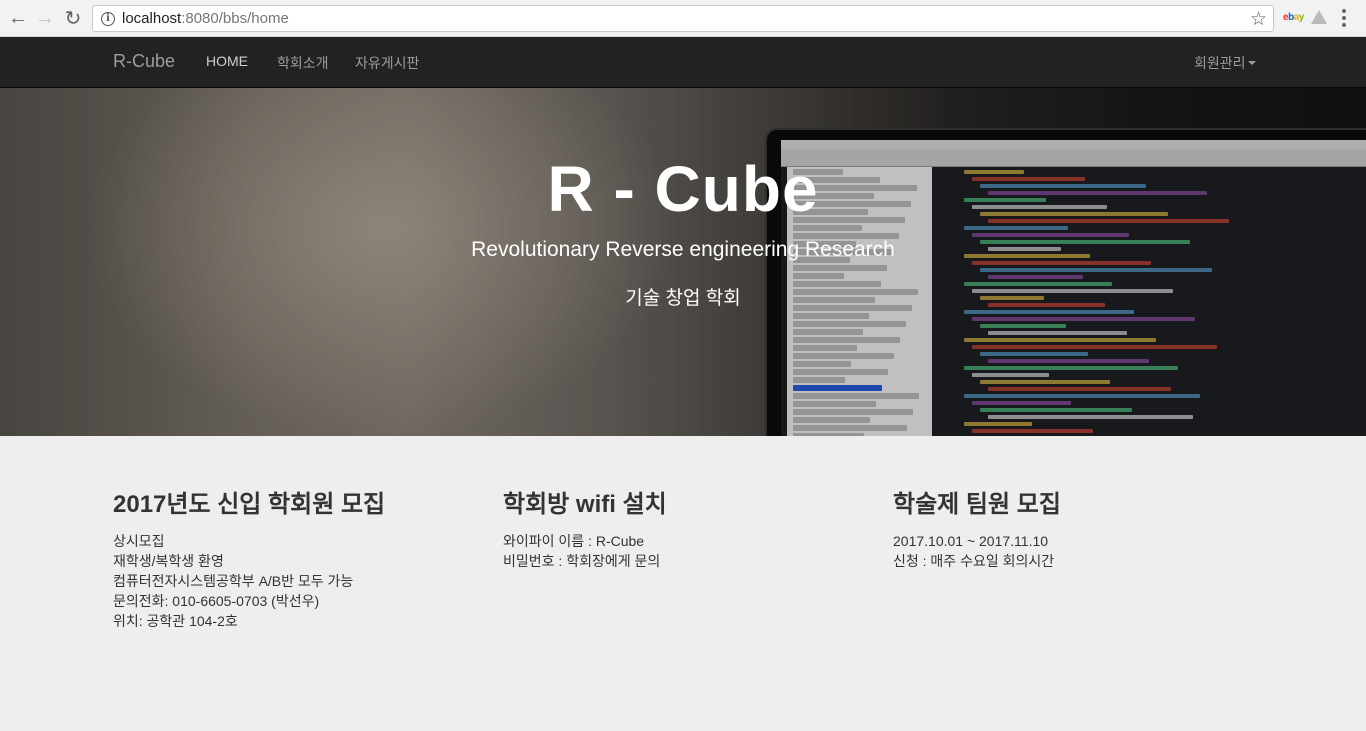 The height and width of the screenshot is (731, 1366). I want to click on member-dropdown-label: 회원관리, so click(1220, 63).